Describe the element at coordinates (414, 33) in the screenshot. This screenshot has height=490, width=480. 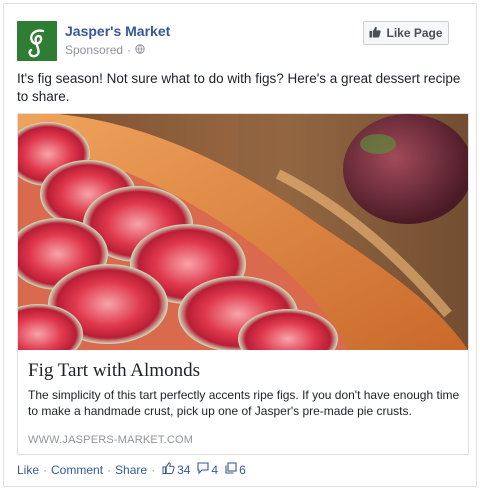
I see `like-page-label: Like Page` at that location.